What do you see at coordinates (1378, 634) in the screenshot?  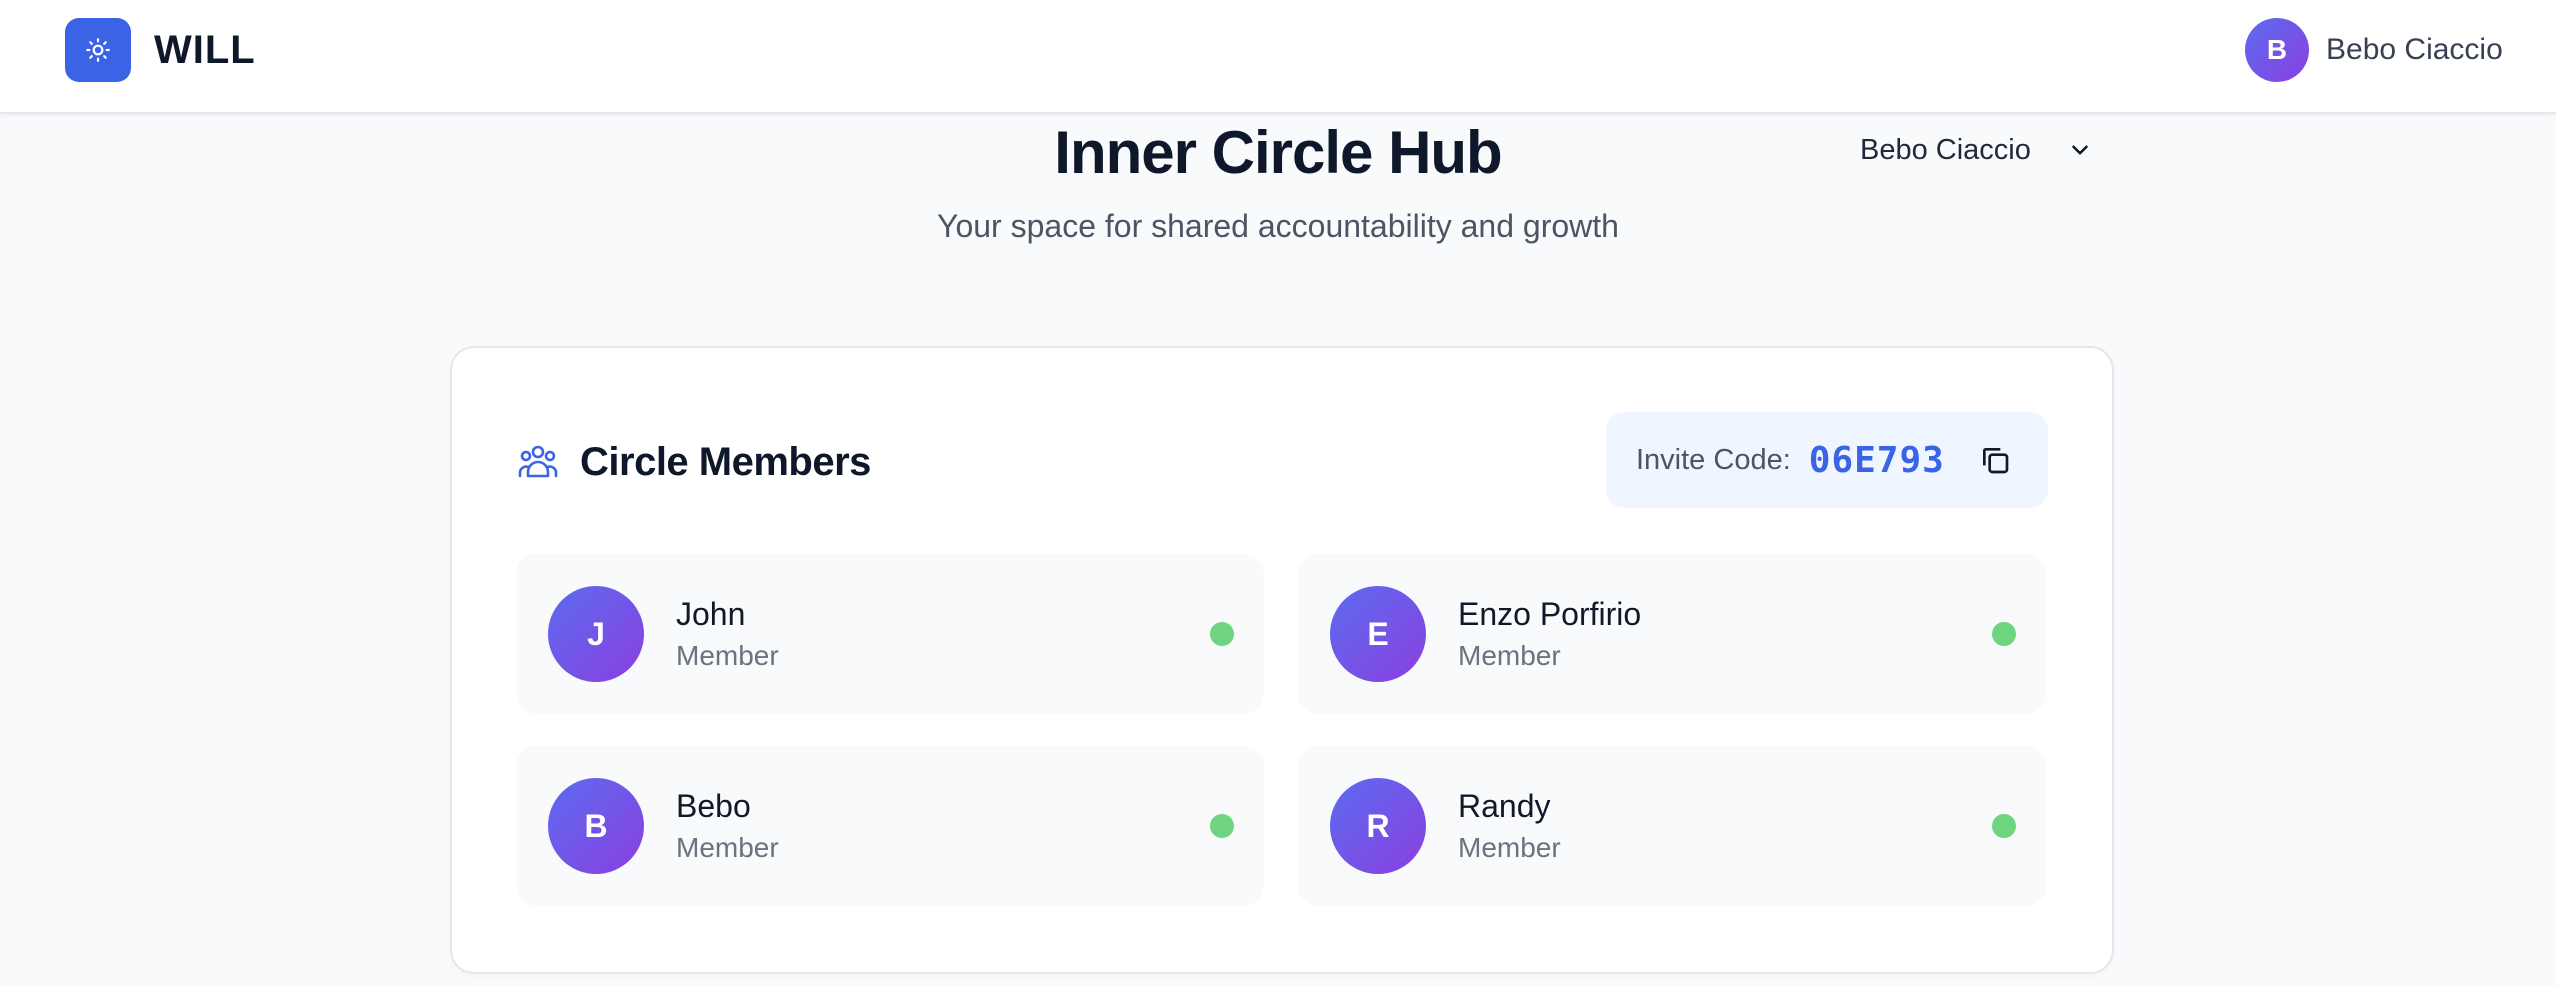 I see `avatar: E` at bounding box center [1378, 634].